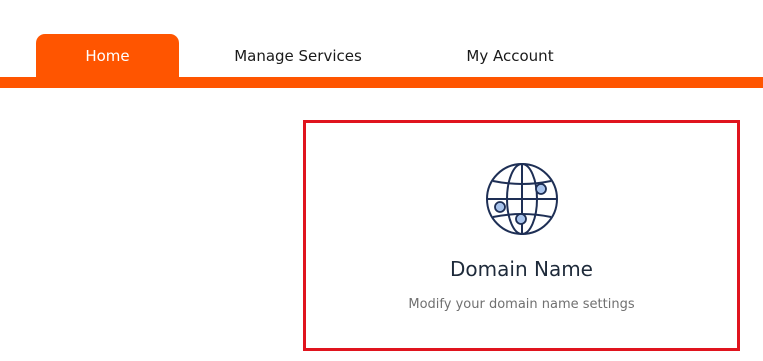 This screenshot has height=361, width=763. What do you see at coordinates (521, 304) in the screenshot?
I see `card-description: Modify your domain name settings` at bounding box center [521, 304].